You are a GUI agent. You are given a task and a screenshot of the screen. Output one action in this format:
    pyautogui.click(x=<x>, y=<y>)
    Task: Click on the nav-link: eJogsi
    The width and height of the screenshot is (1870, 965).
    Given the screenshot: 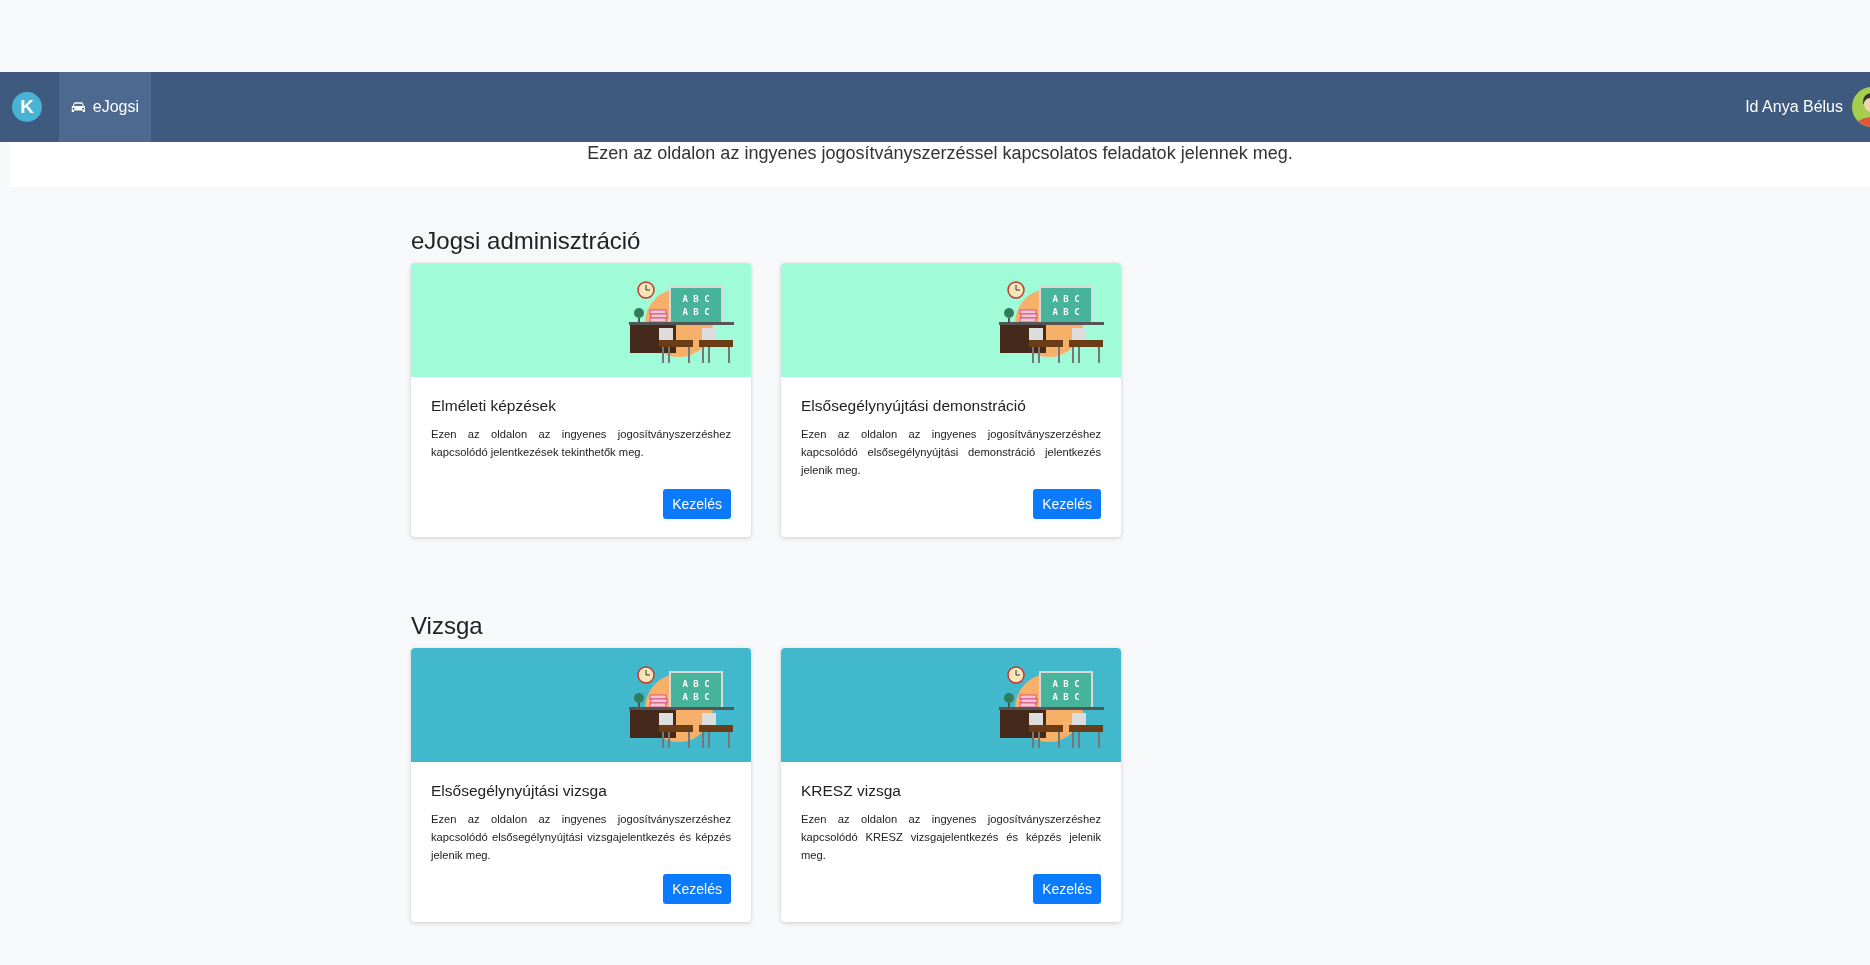 What is the action you would take?
    pyautogui.click(x=105, y=107)
    